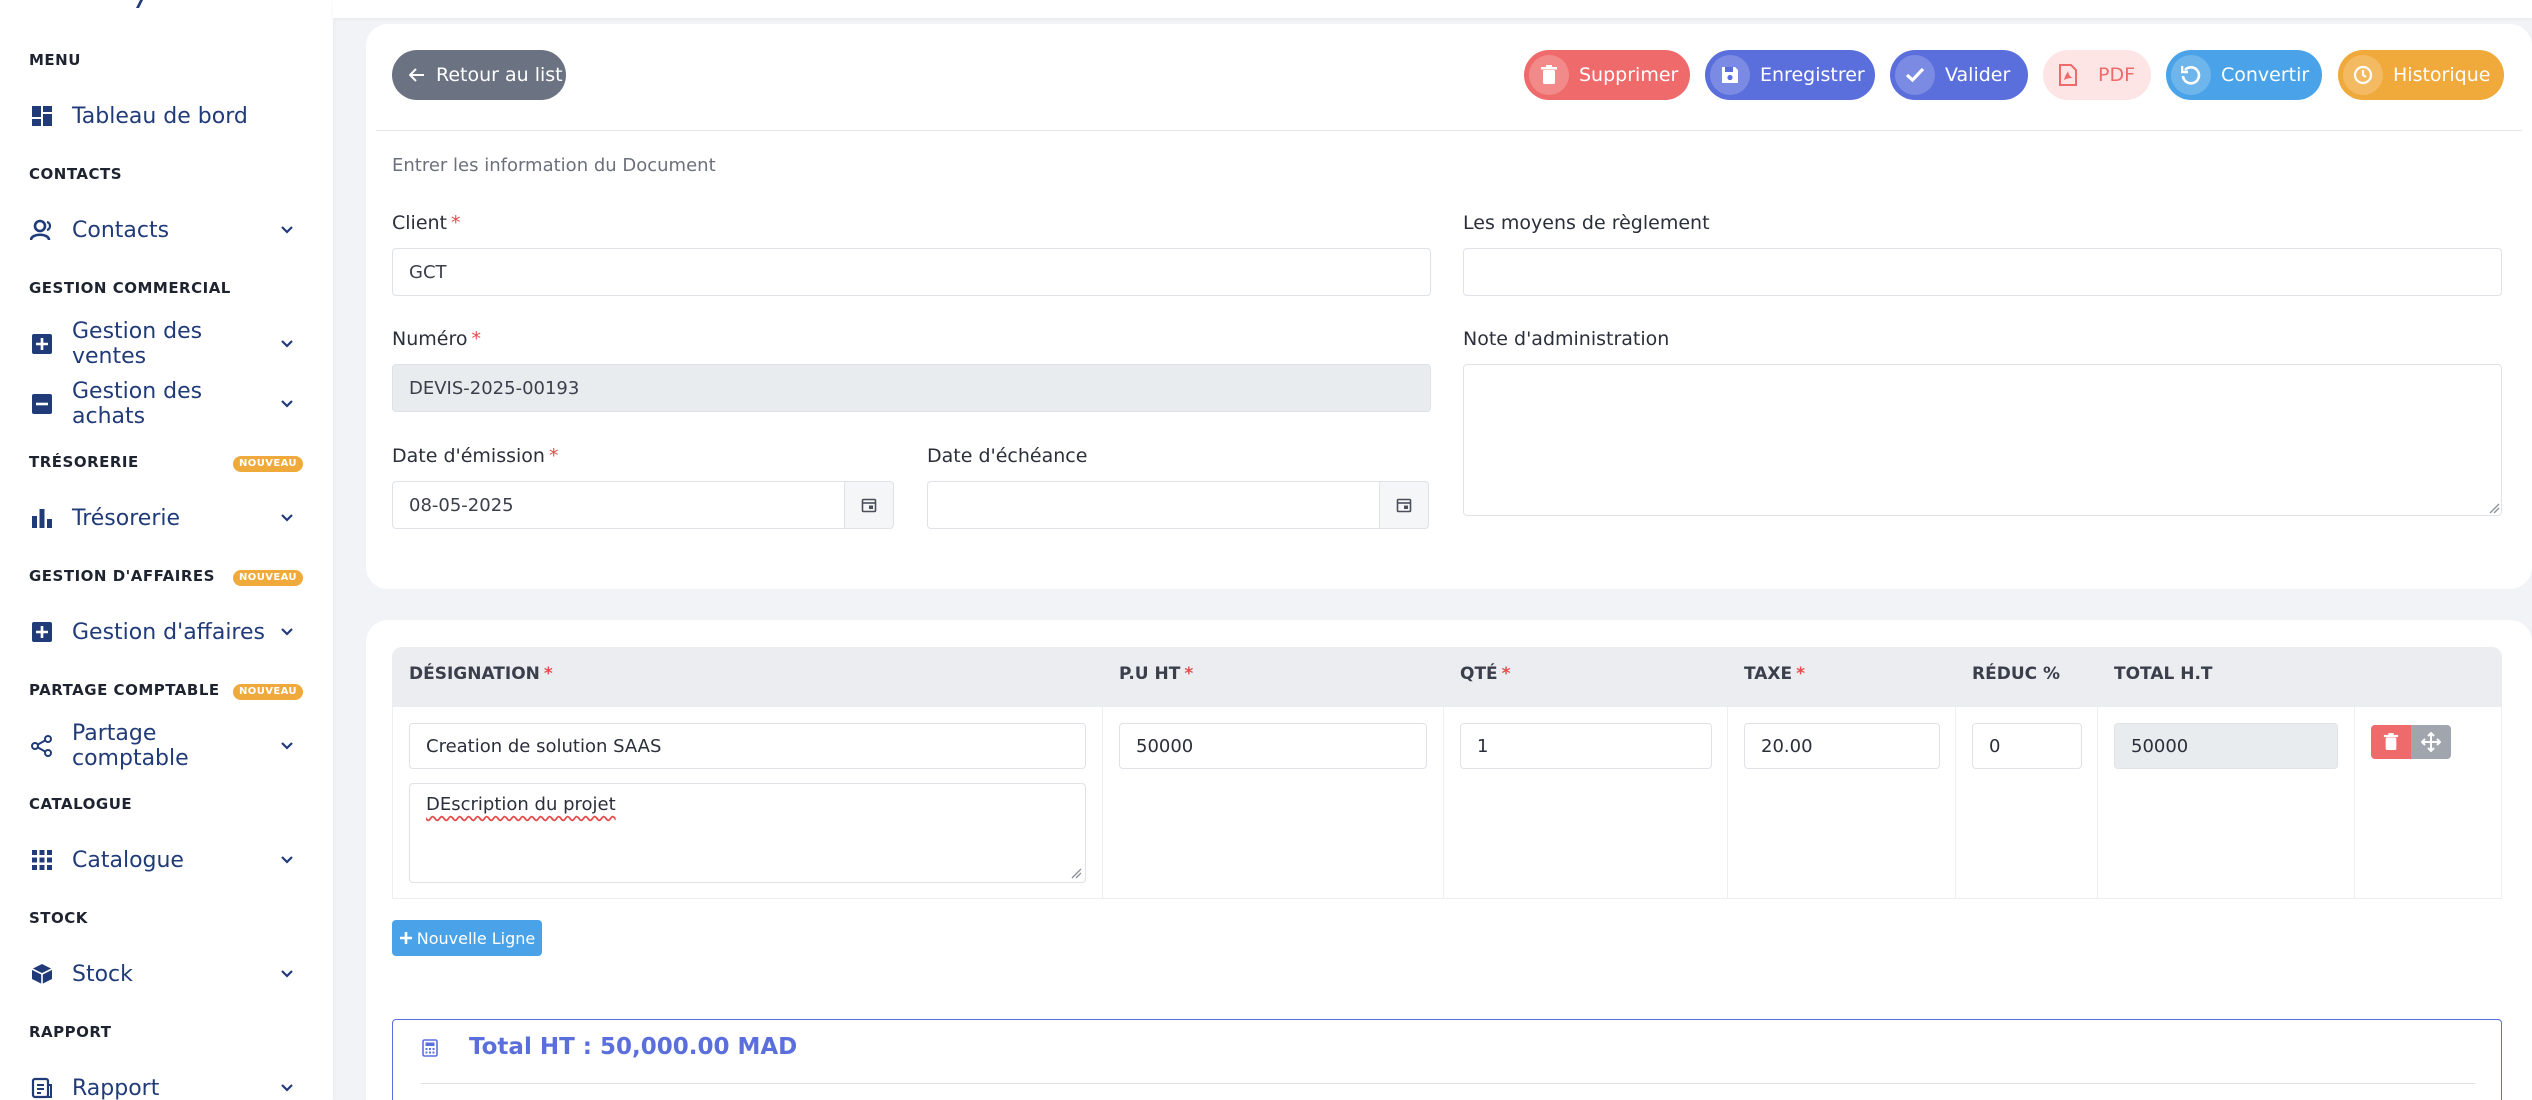 The image size is (2532, 1100). I want to click on client-field: GCT, so click(911, 272).